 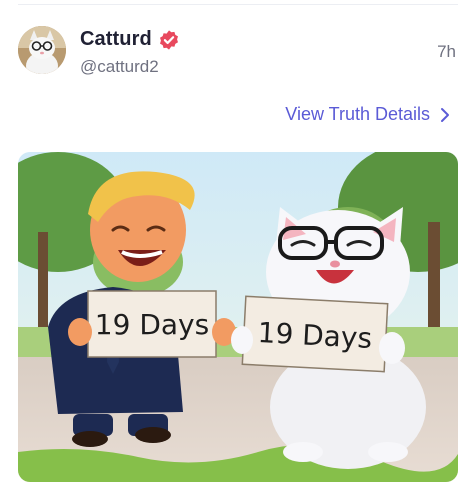 I want to click on sign-left-text: 19 Days, so click(x=152, y=324).